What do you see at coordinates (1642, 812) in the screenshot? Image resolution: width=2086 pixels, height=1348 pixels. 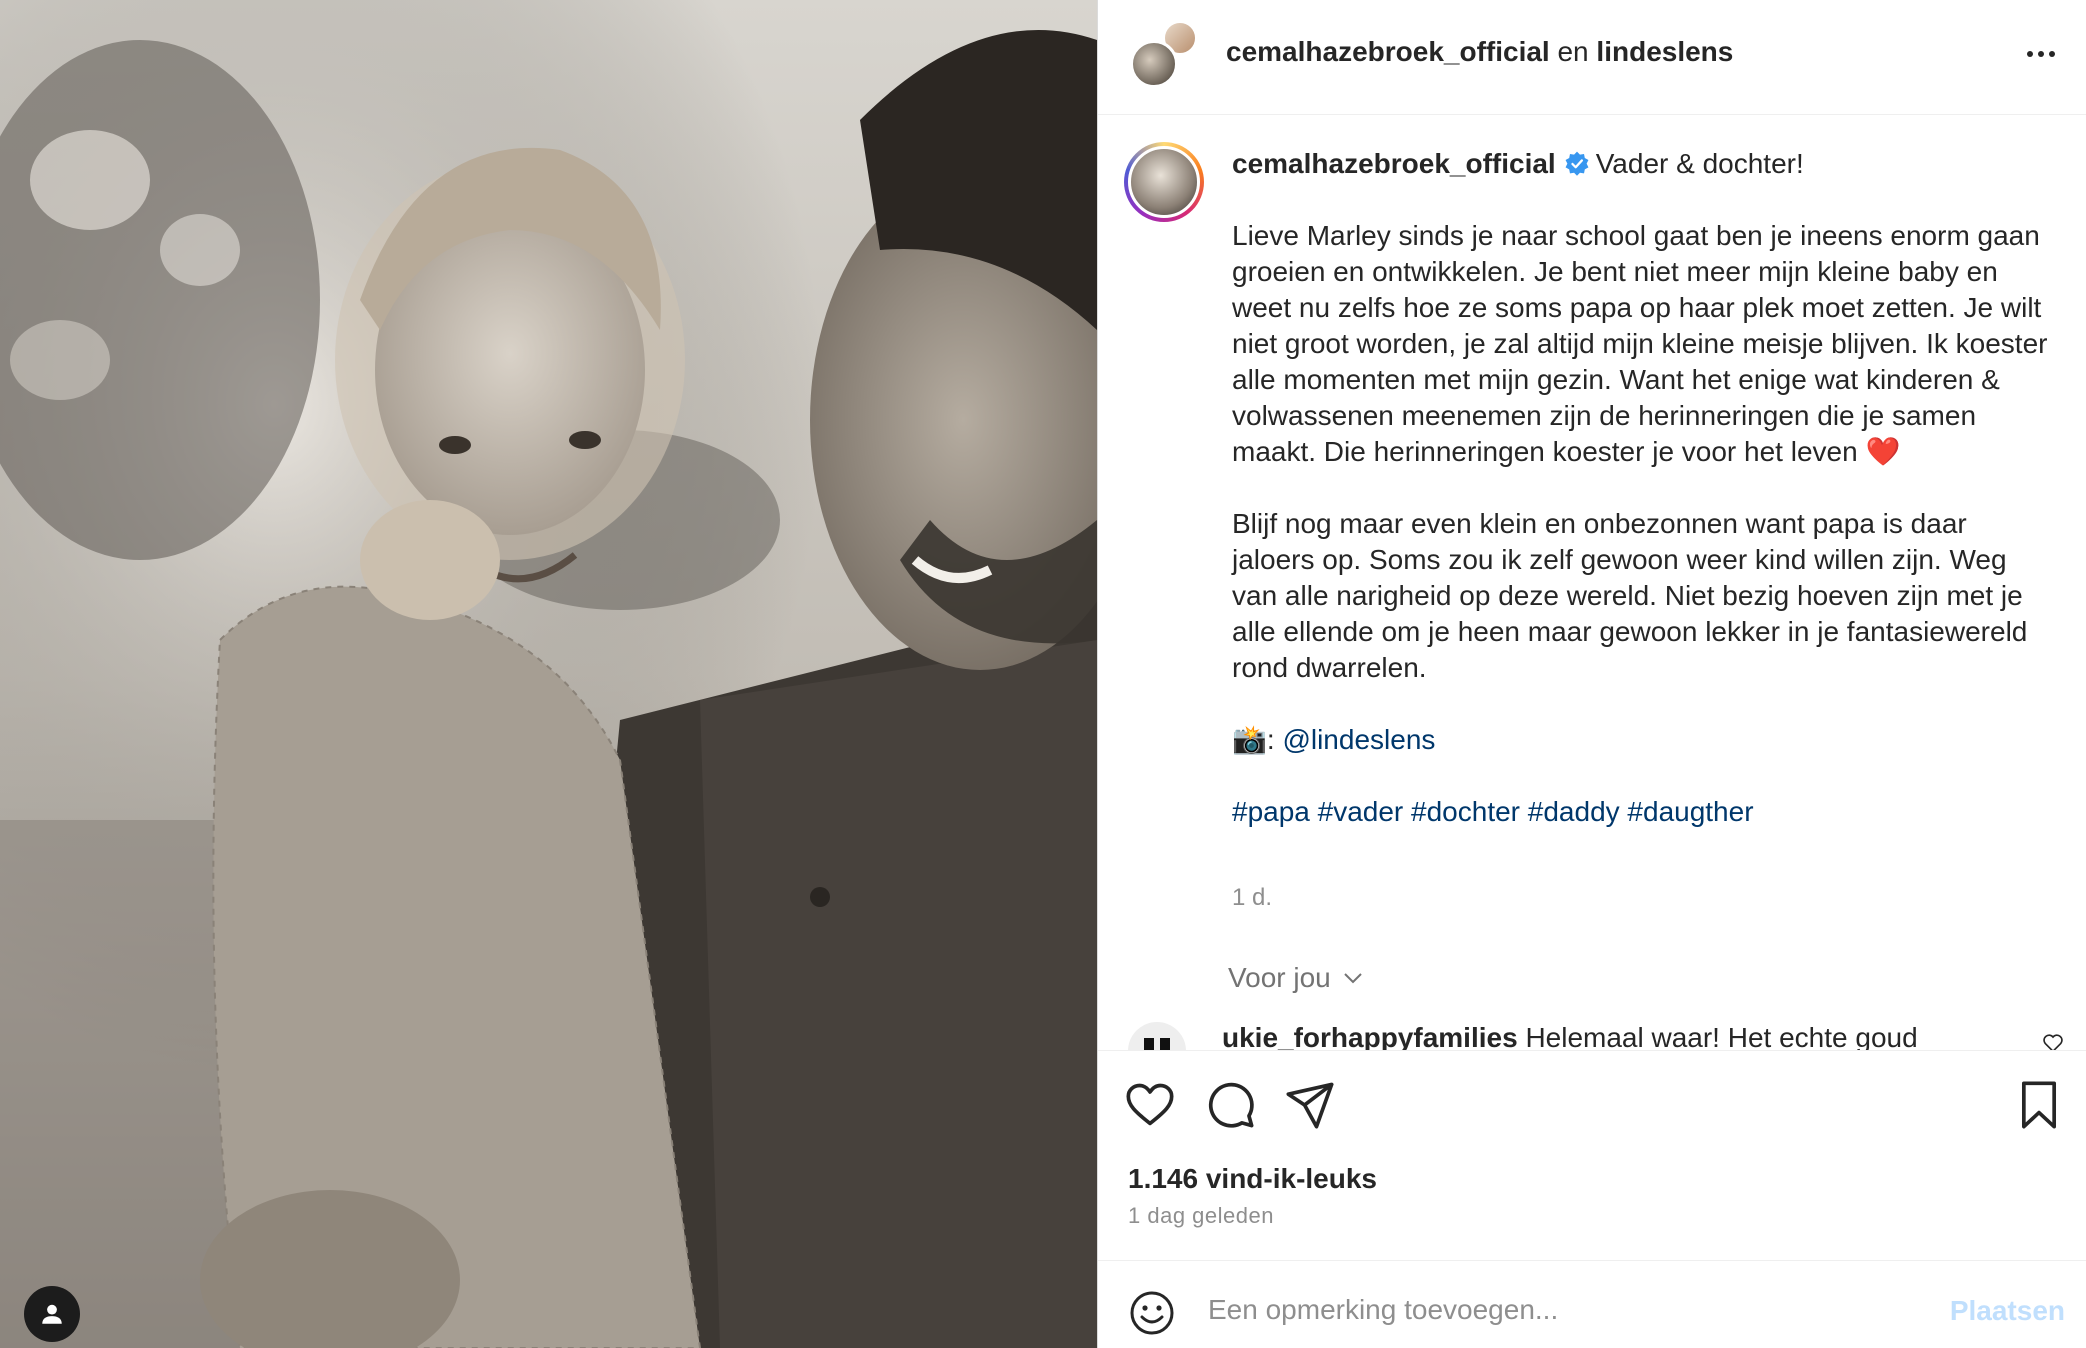 I see `caption-hashtags: #papa #vader #dochter #daddy #daugther` at bounding box center [1642, 812].